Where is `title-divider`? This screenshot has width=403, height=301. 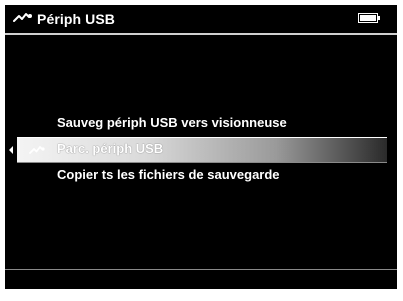
title-divider is located at coordinates (201, 34).